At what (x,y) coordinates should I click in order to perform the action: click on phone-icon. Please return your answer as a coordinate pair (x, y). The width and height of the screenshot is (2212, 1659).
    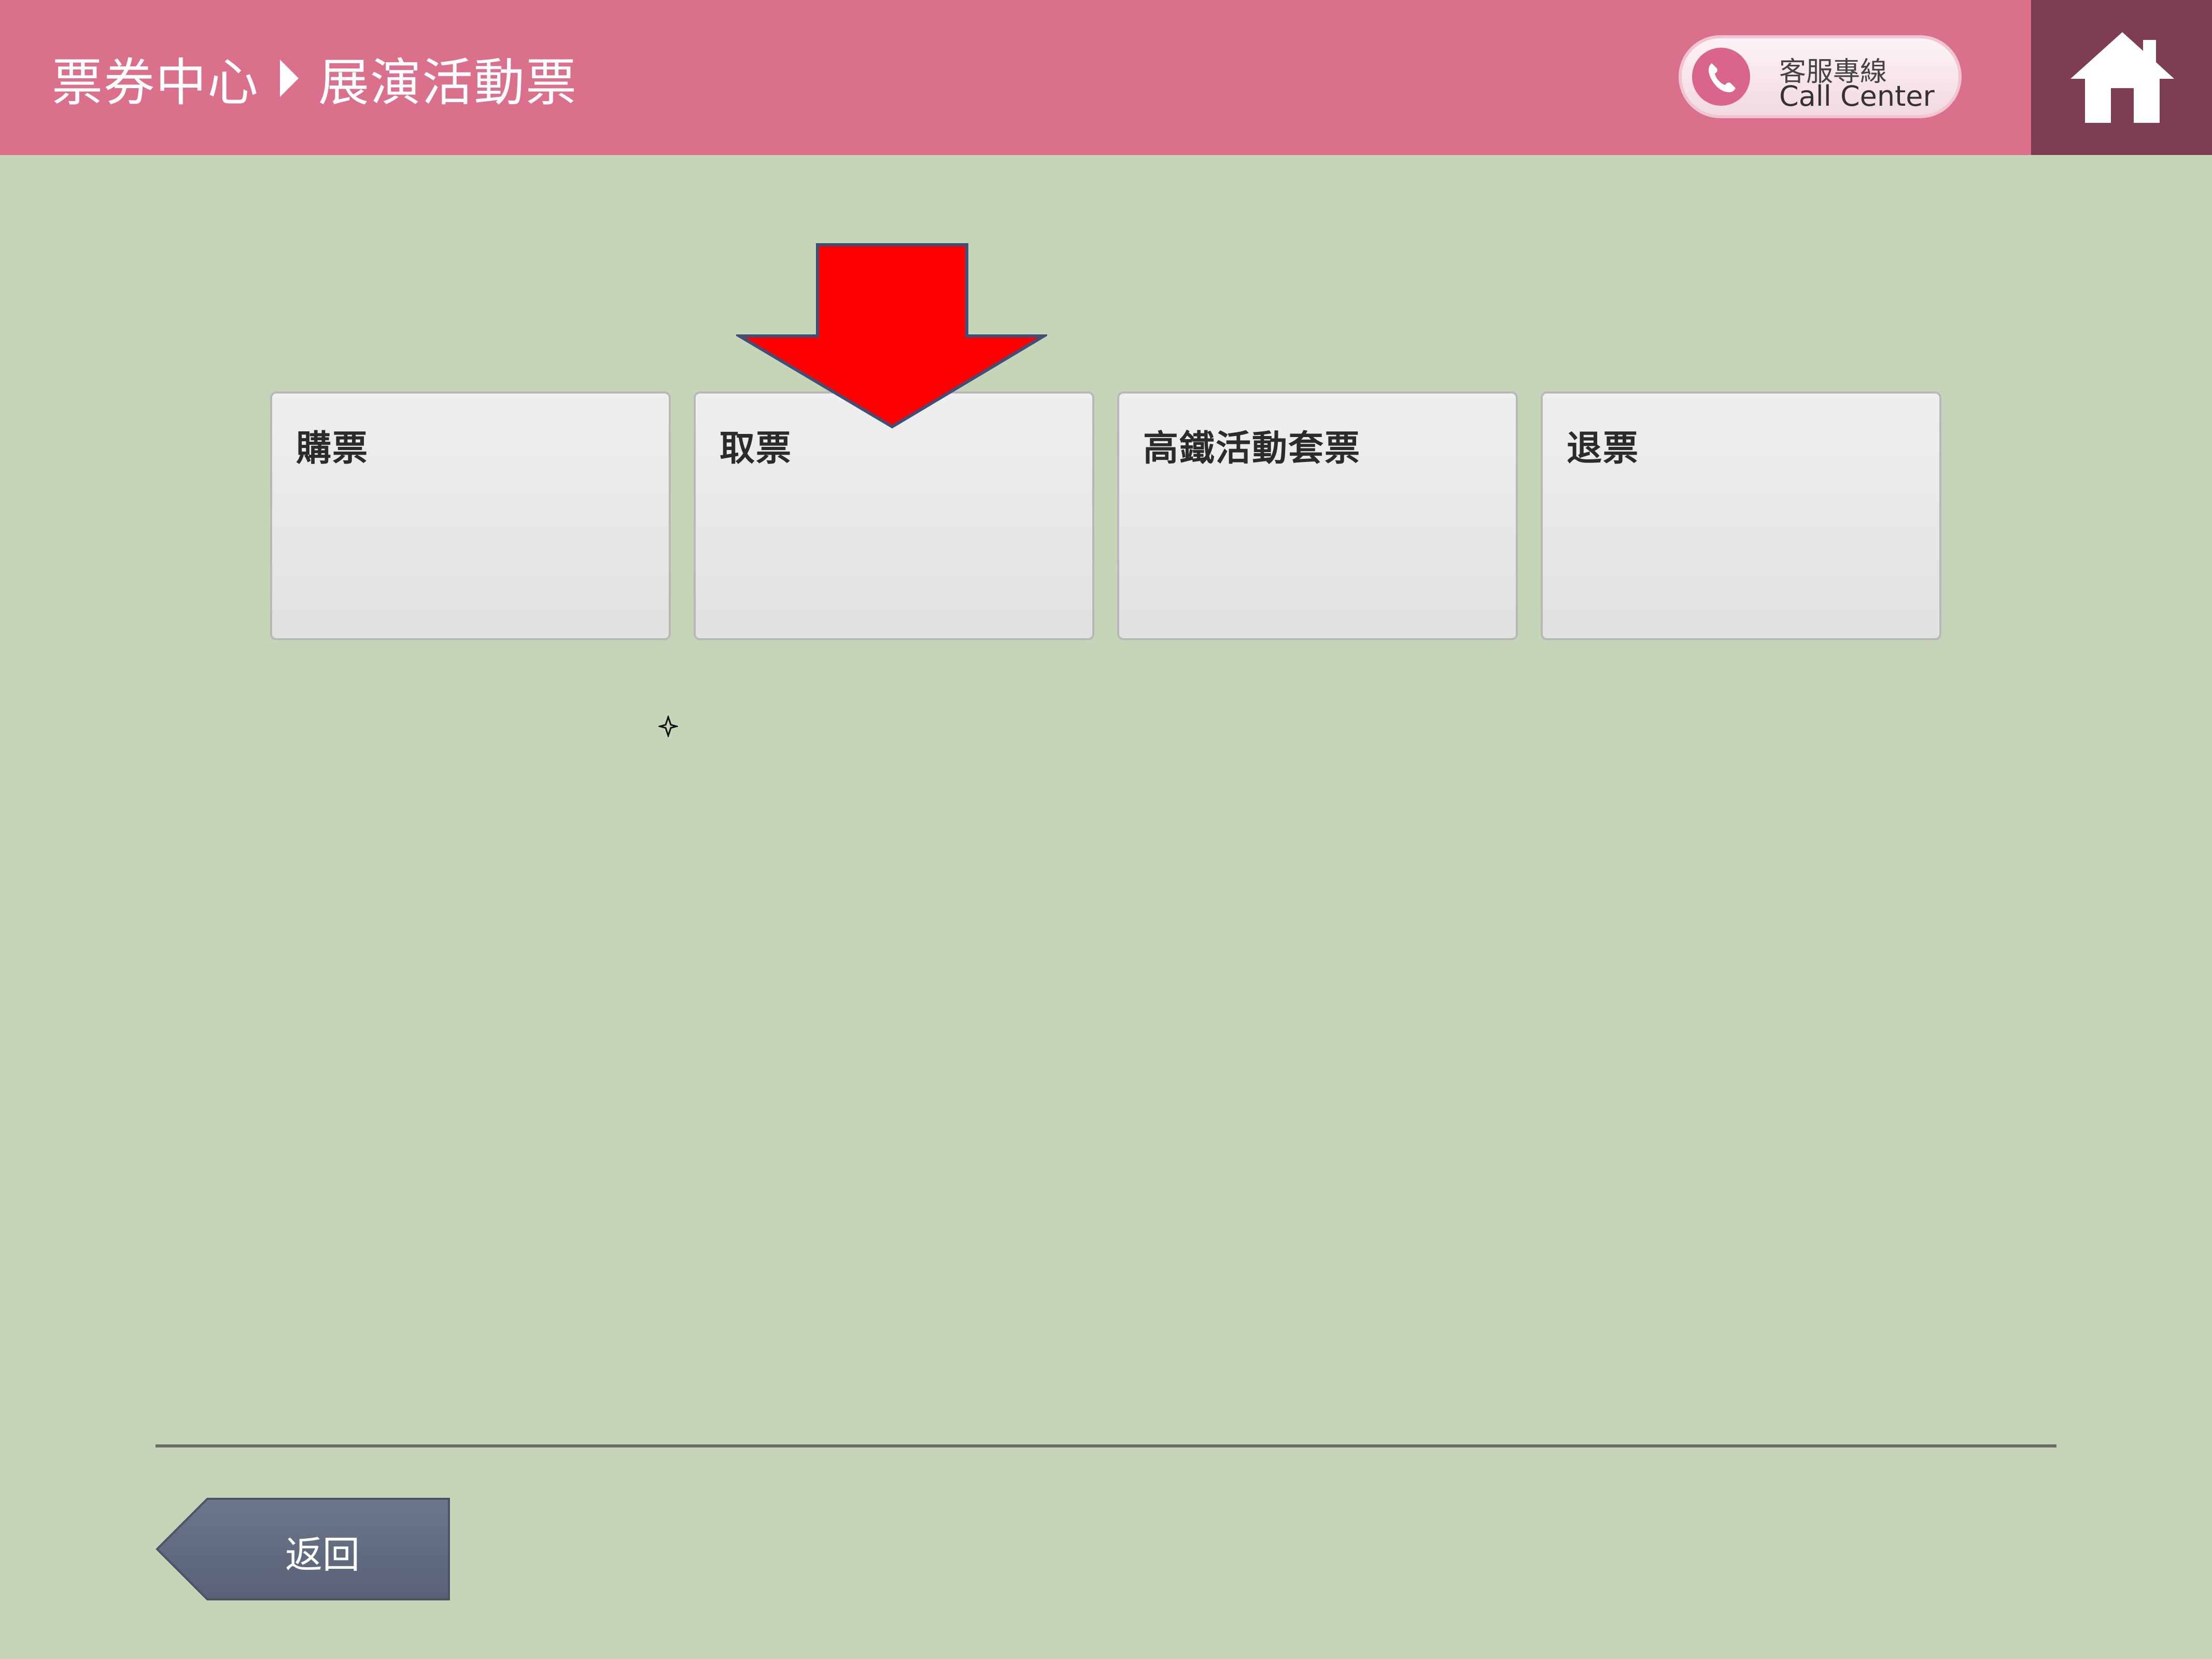
    Looking at the image, I should click on (1721, 77).